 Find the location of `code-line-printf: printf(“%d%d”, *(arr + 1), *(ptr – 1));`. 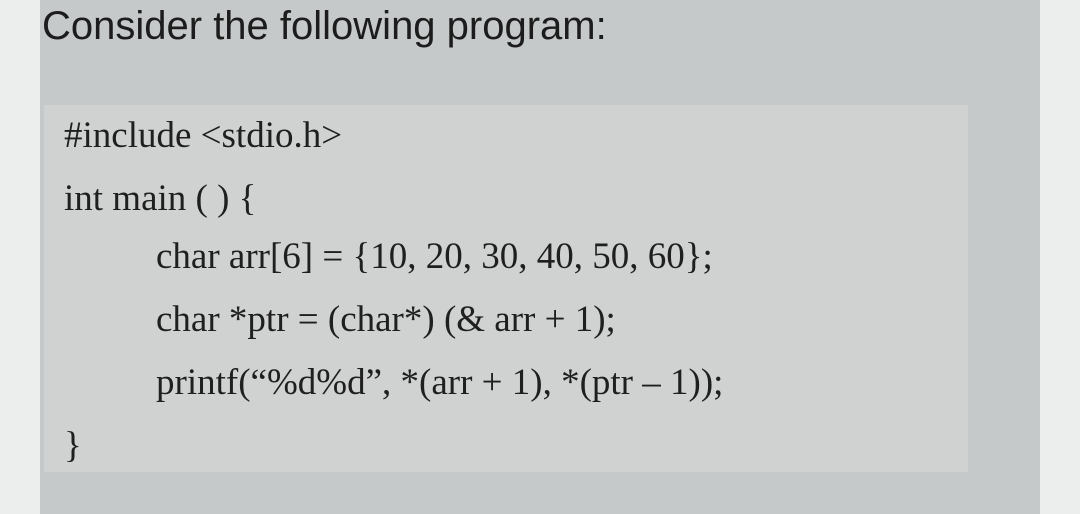

code-line-printf: printf(“%d%d”, *(arr + 1), *(ptr – 1)); is located at coordinates (440, 382).